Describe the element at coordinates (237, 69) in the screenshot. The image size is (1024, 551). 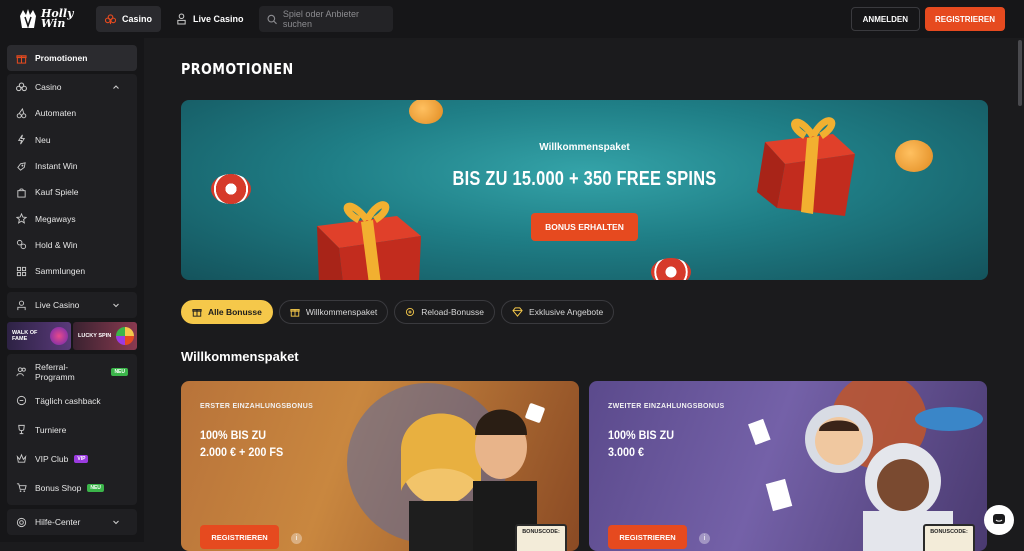
I see `page-title: PROMOTIONEN` at that location.